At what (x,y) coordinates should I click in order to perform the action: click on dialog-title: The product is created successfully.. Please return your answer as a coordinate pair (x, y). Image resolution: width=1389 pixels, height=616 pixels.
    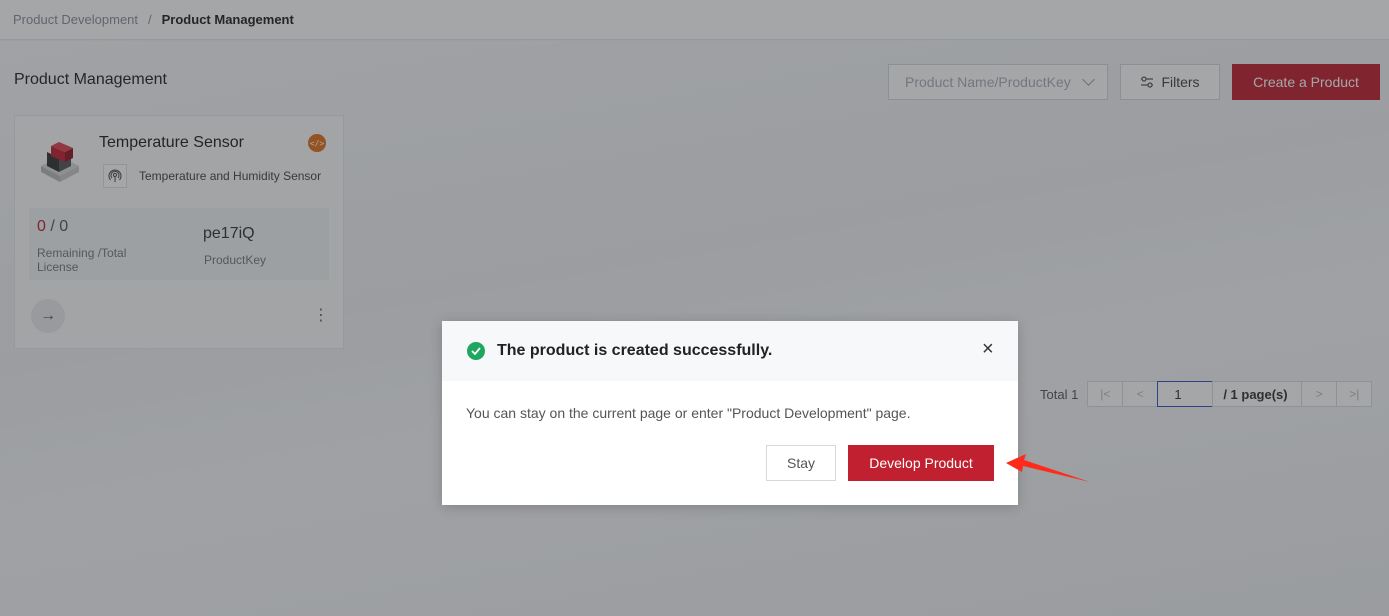
    Looking at the image, I should click on (635, 350).